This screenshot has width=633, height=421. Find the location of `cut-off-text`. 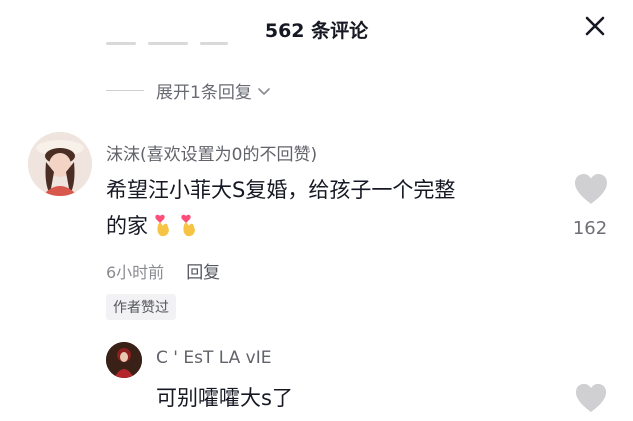

cut-off-text is located at coordinates (176, 45).